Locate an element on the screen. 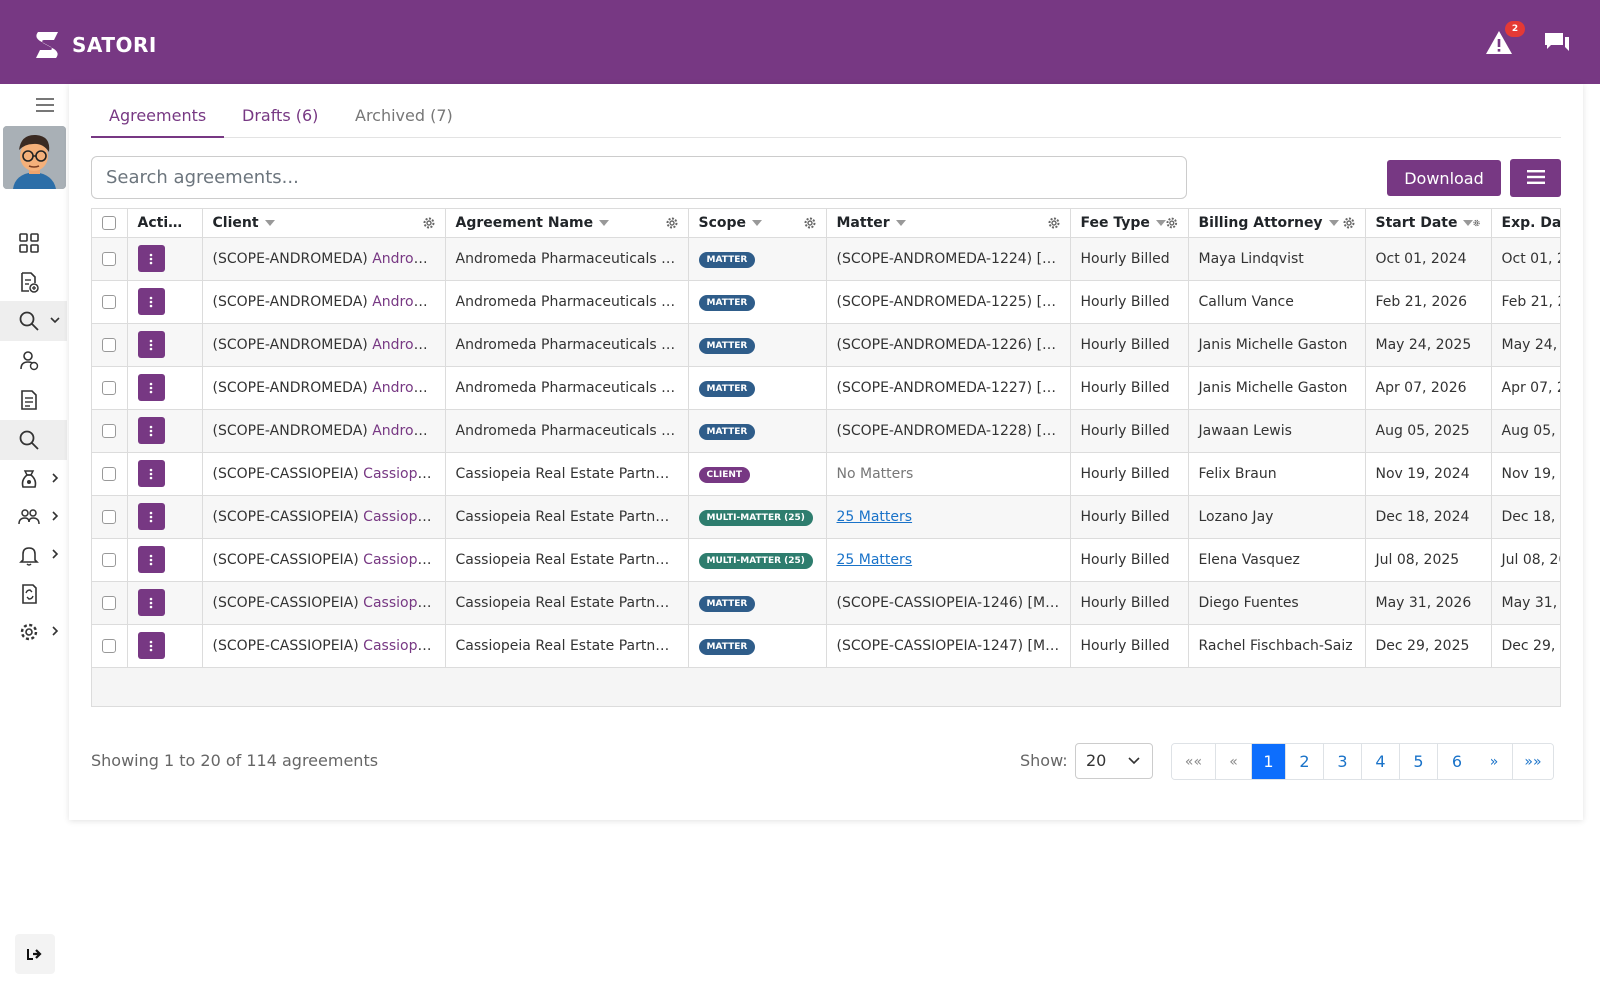  sidebar-item-dashboard is located at coordinates (33, 243).